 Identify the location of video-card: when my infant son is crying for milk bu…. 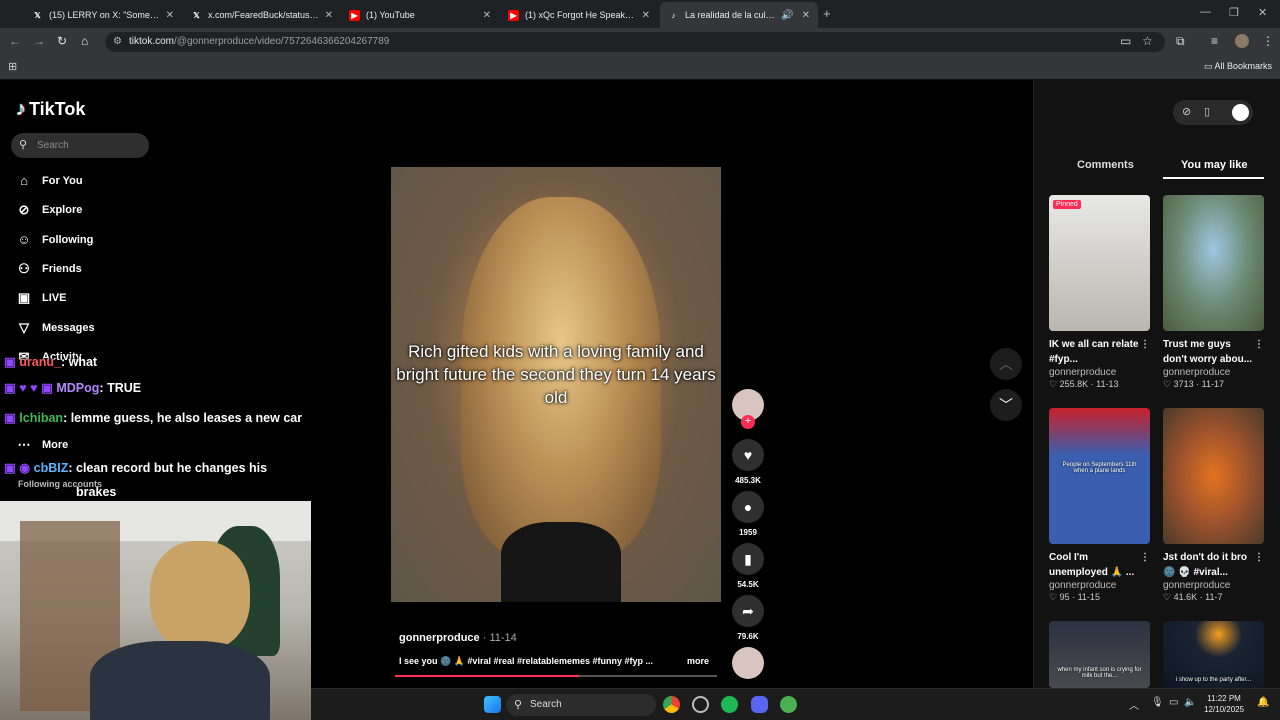
(1099, 654).